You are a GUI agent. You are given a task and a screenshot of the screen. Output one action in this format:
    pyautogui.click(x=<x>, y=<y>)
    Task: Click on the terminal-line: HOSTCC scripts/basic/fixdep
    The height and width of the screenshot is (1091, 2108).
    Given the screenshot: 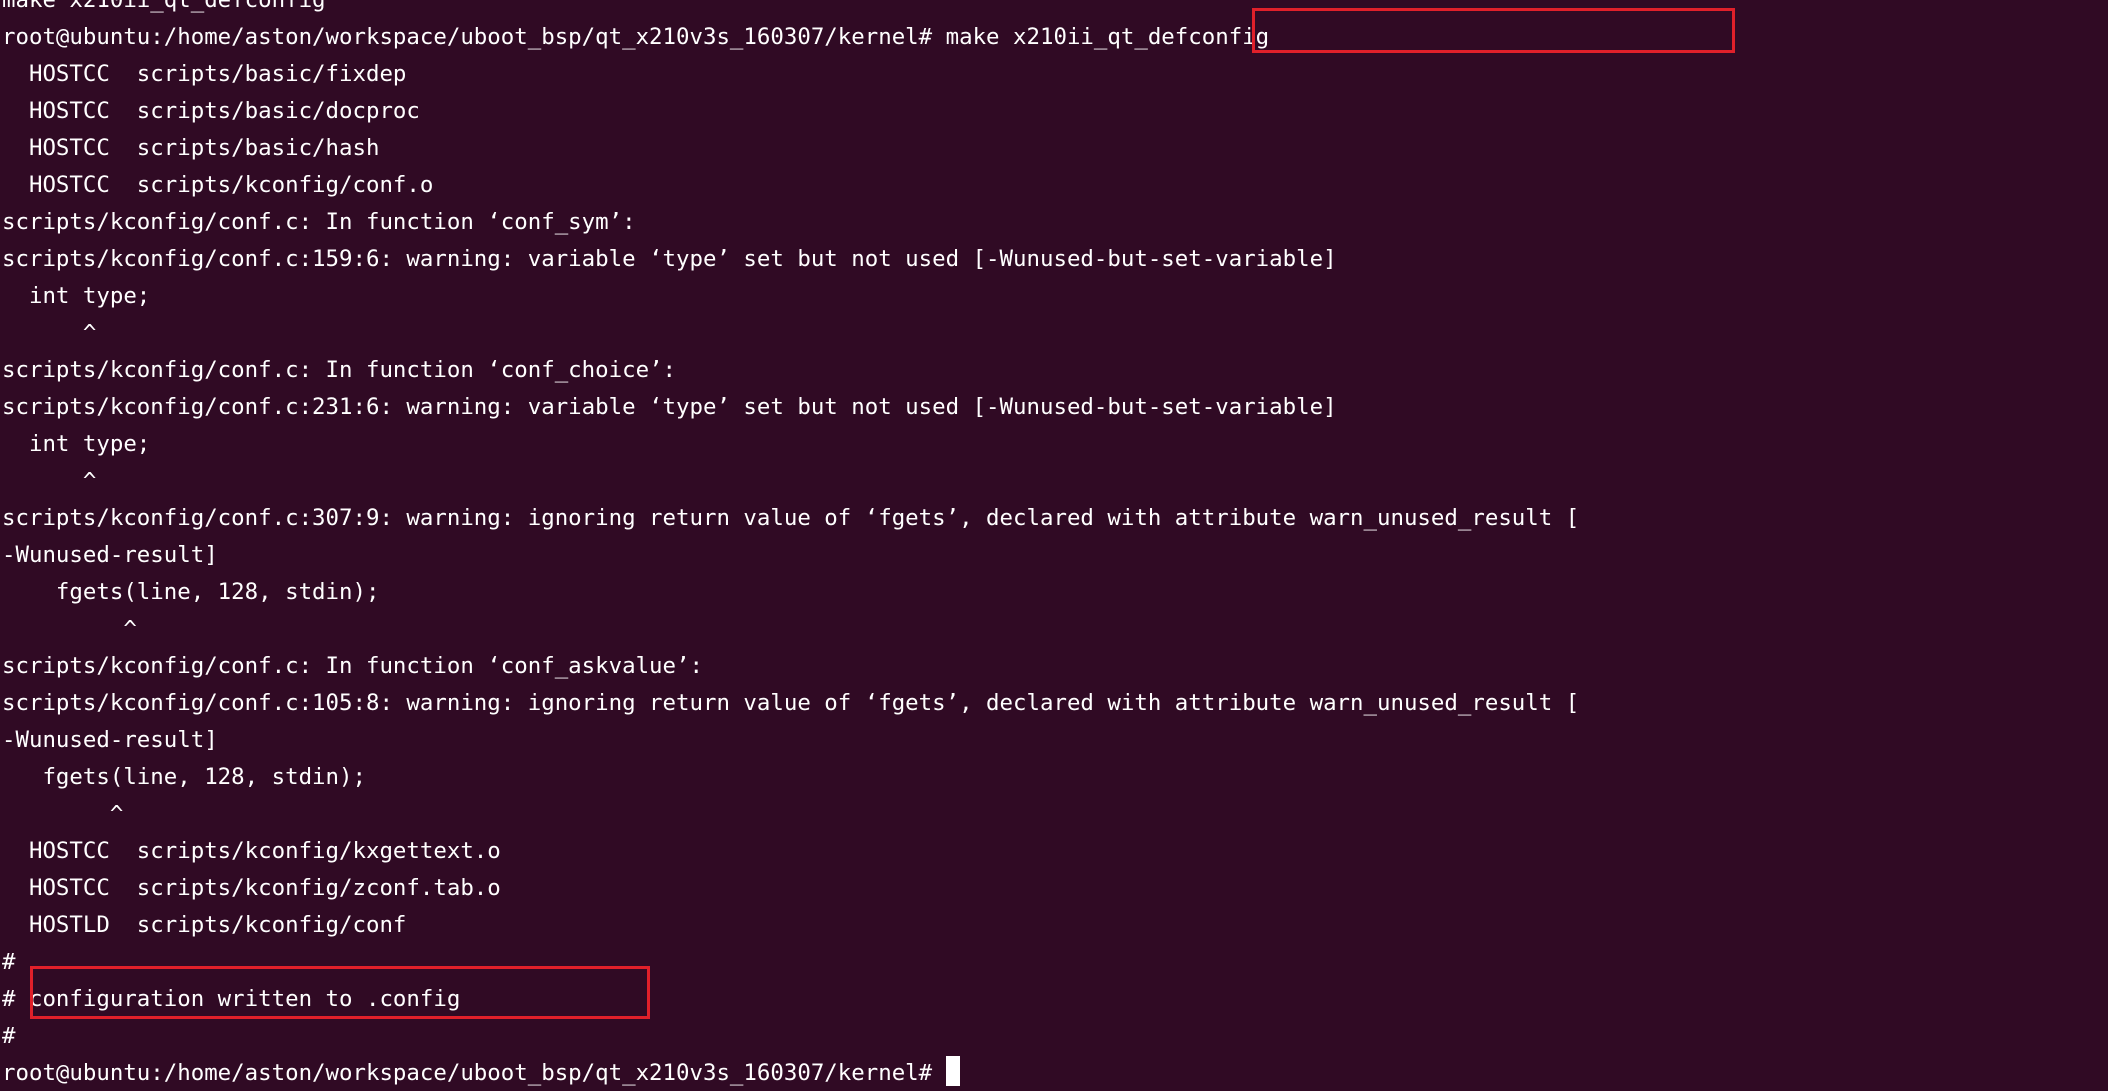 What is the action you would take?
    pyautogui.click(x=204, y=74)
    